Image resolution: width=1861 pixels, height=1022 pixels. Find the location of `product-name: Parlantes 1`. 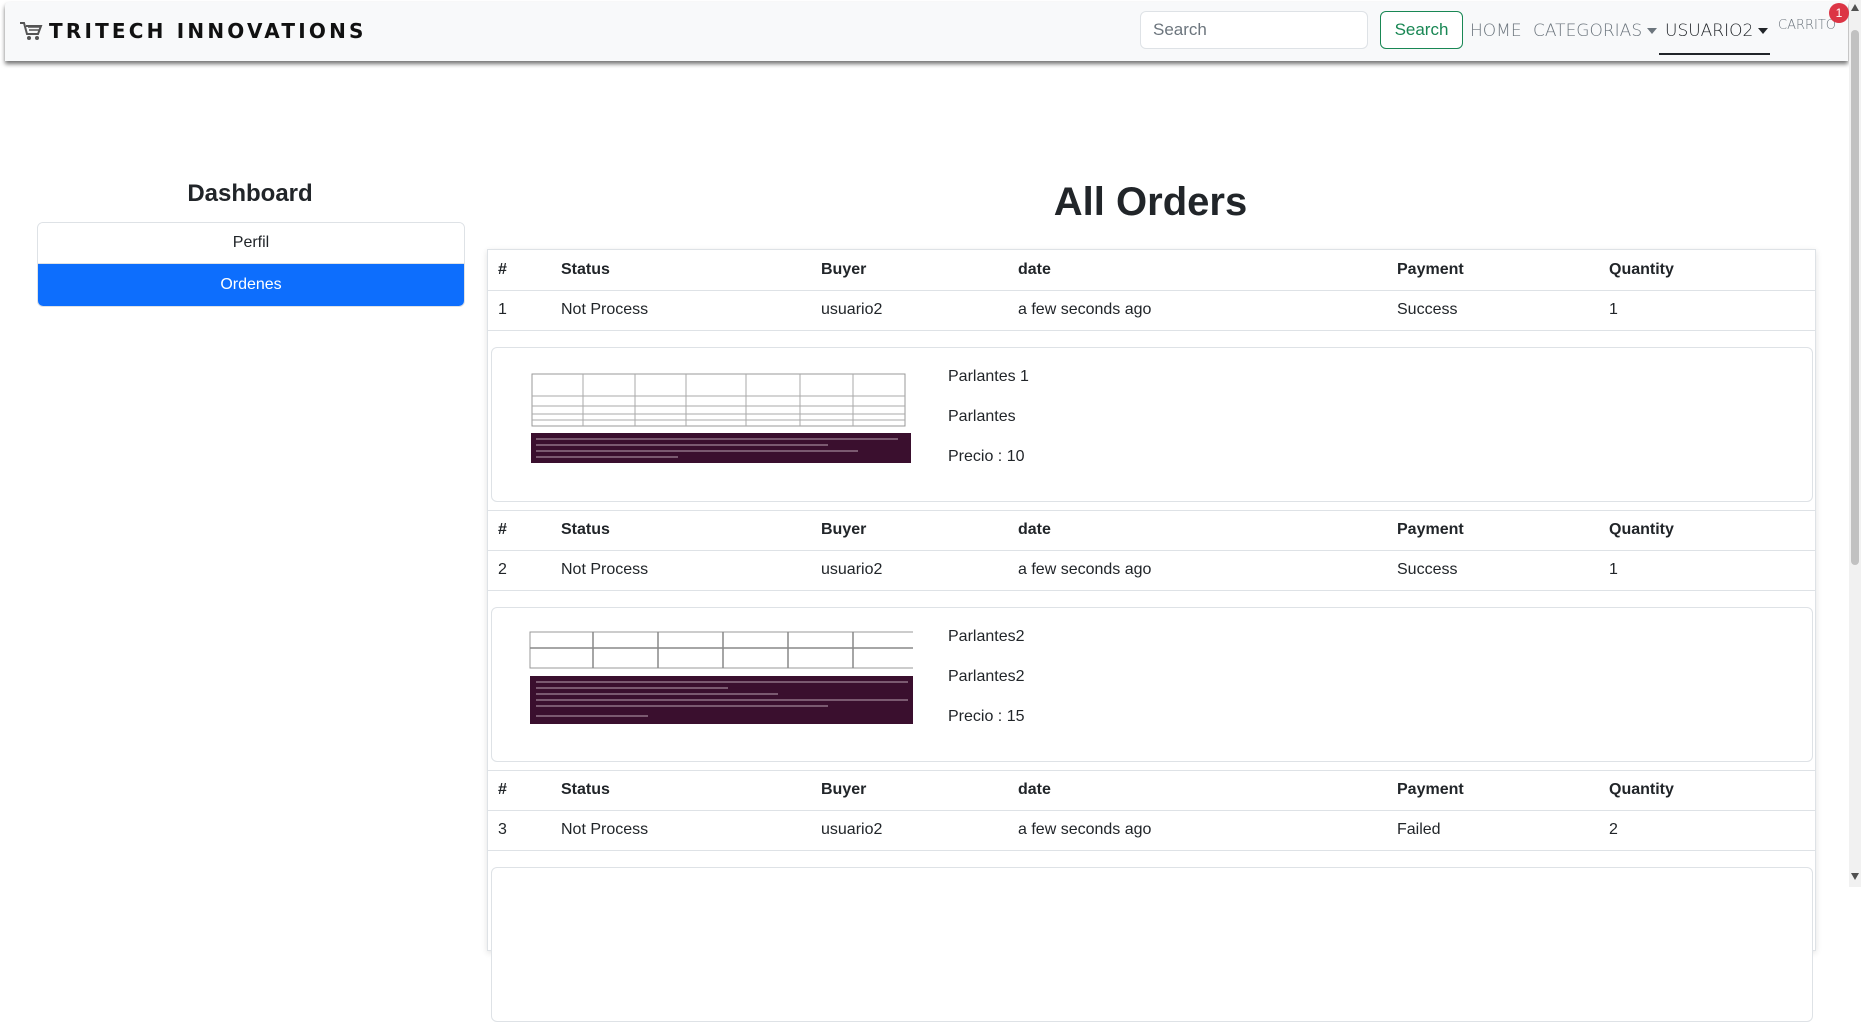

product-name: Parlantes 1 is located at coordinates (988, 376).